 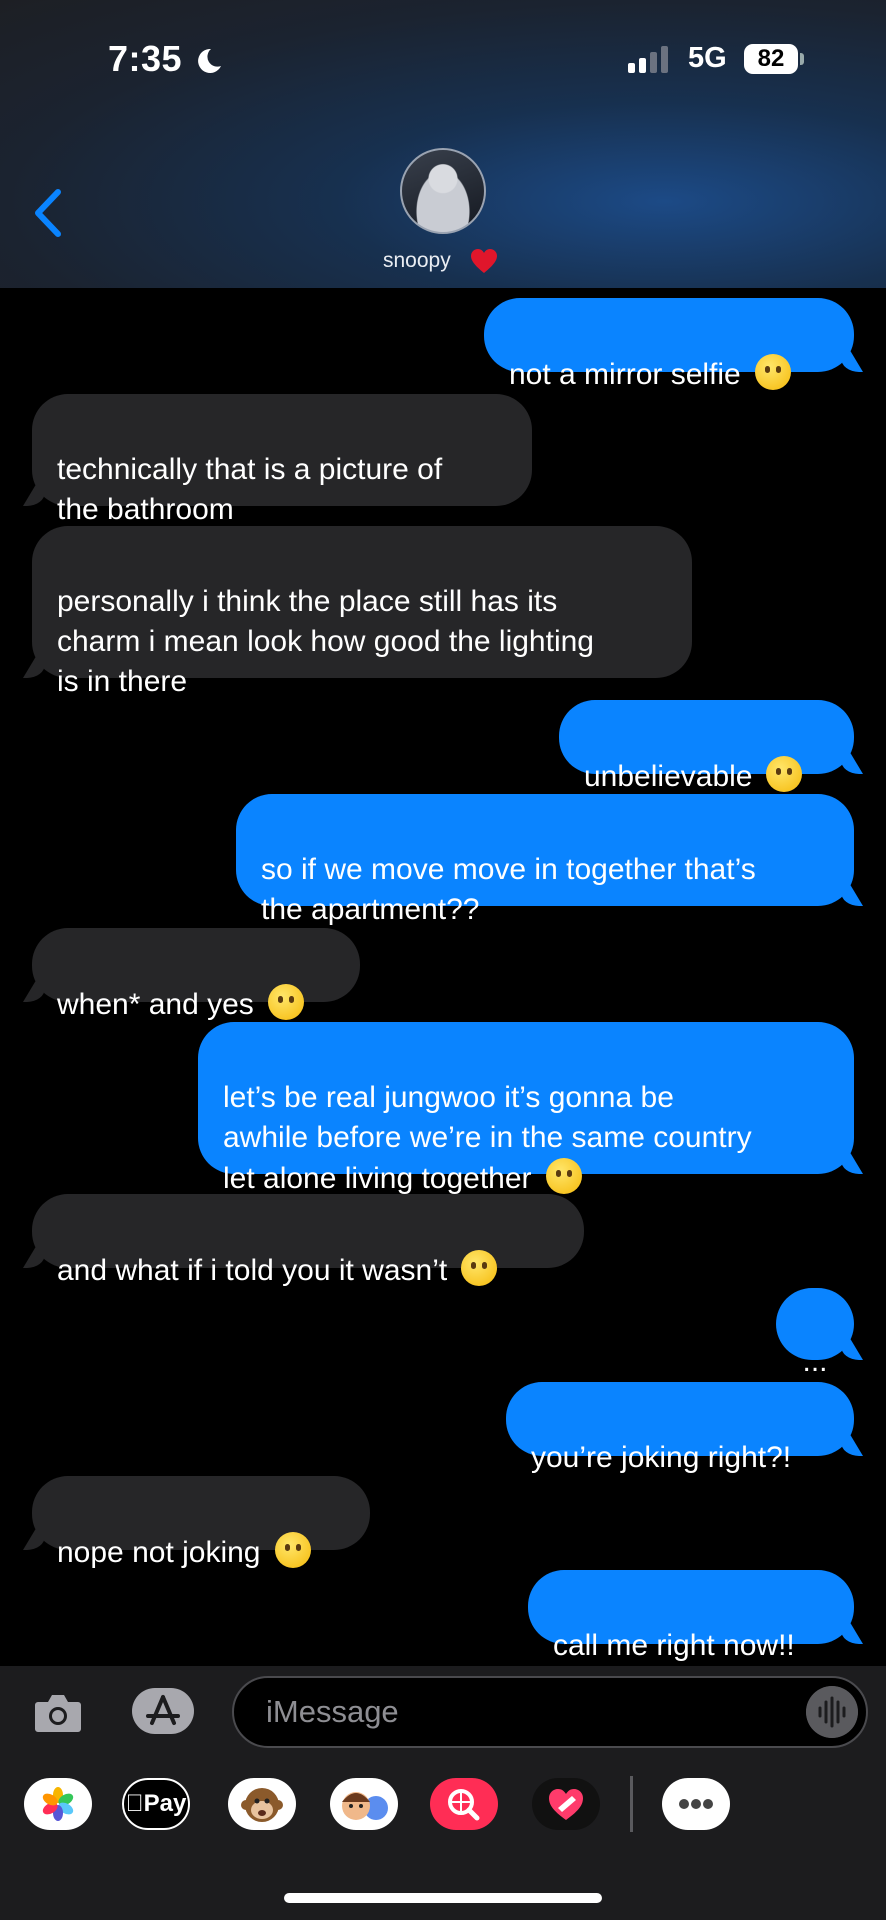 I want to click on smiling-blush-face-emoji-icon, so click(x=479, y=1268).